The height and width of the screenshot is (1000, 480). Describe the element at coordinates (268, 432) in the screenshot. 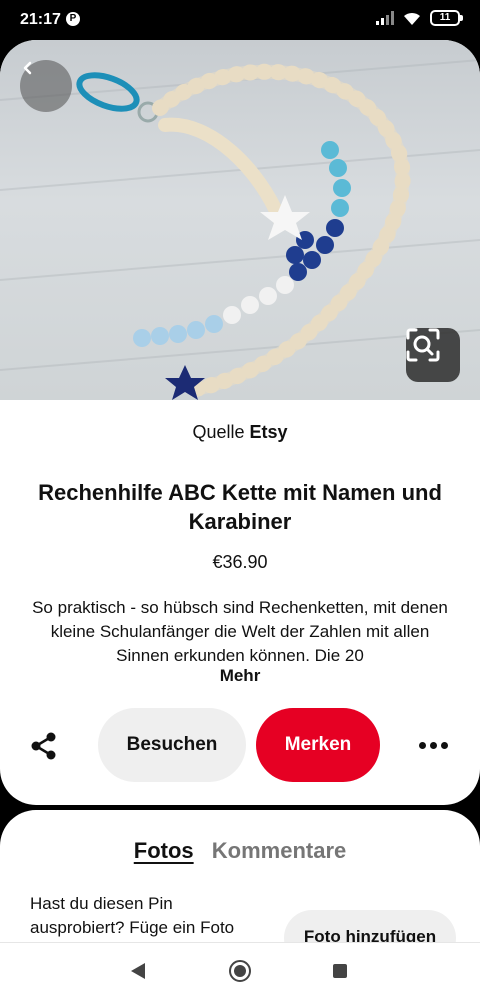

I see `source-name: Etsy` at that location.